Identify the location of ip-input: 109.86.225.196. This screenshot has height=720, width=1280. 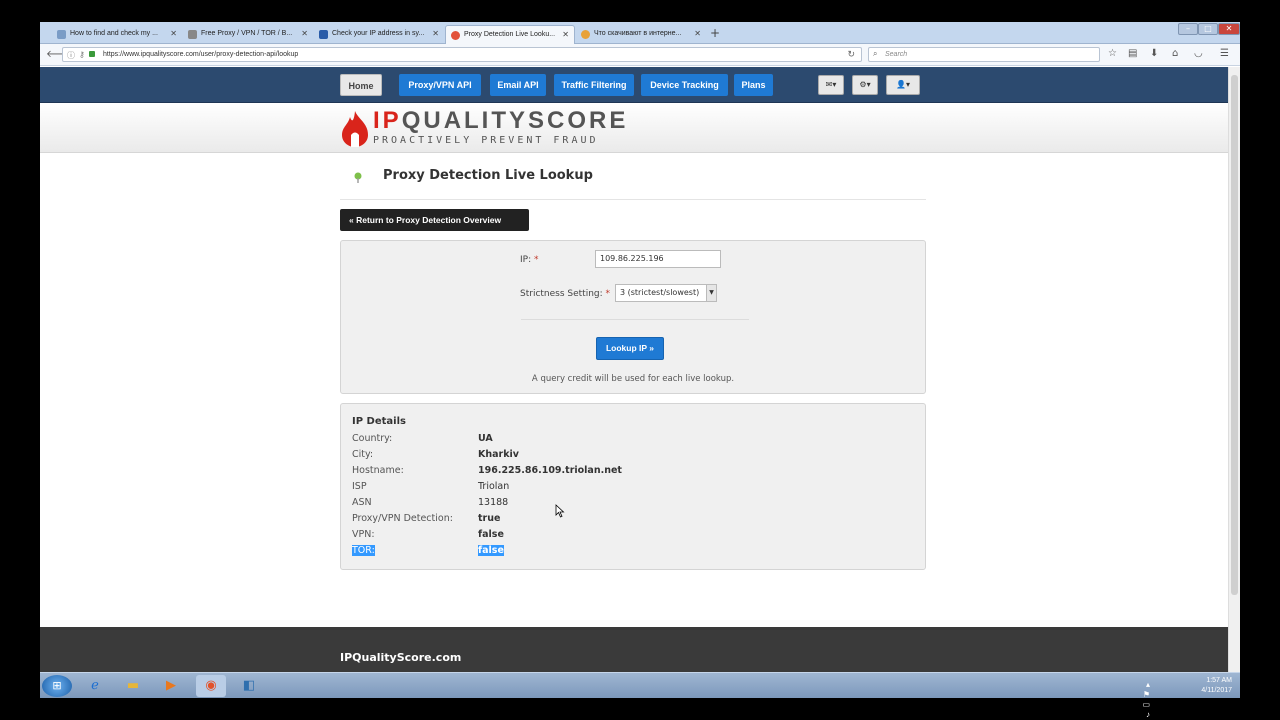
(658, 259).